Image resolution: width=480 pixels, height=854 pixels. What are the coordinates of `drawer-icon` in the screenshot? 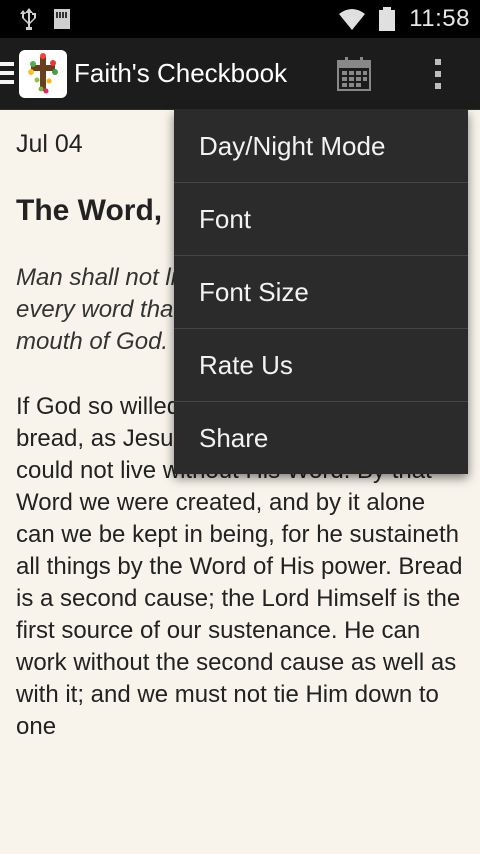 It's located at (8, 74).